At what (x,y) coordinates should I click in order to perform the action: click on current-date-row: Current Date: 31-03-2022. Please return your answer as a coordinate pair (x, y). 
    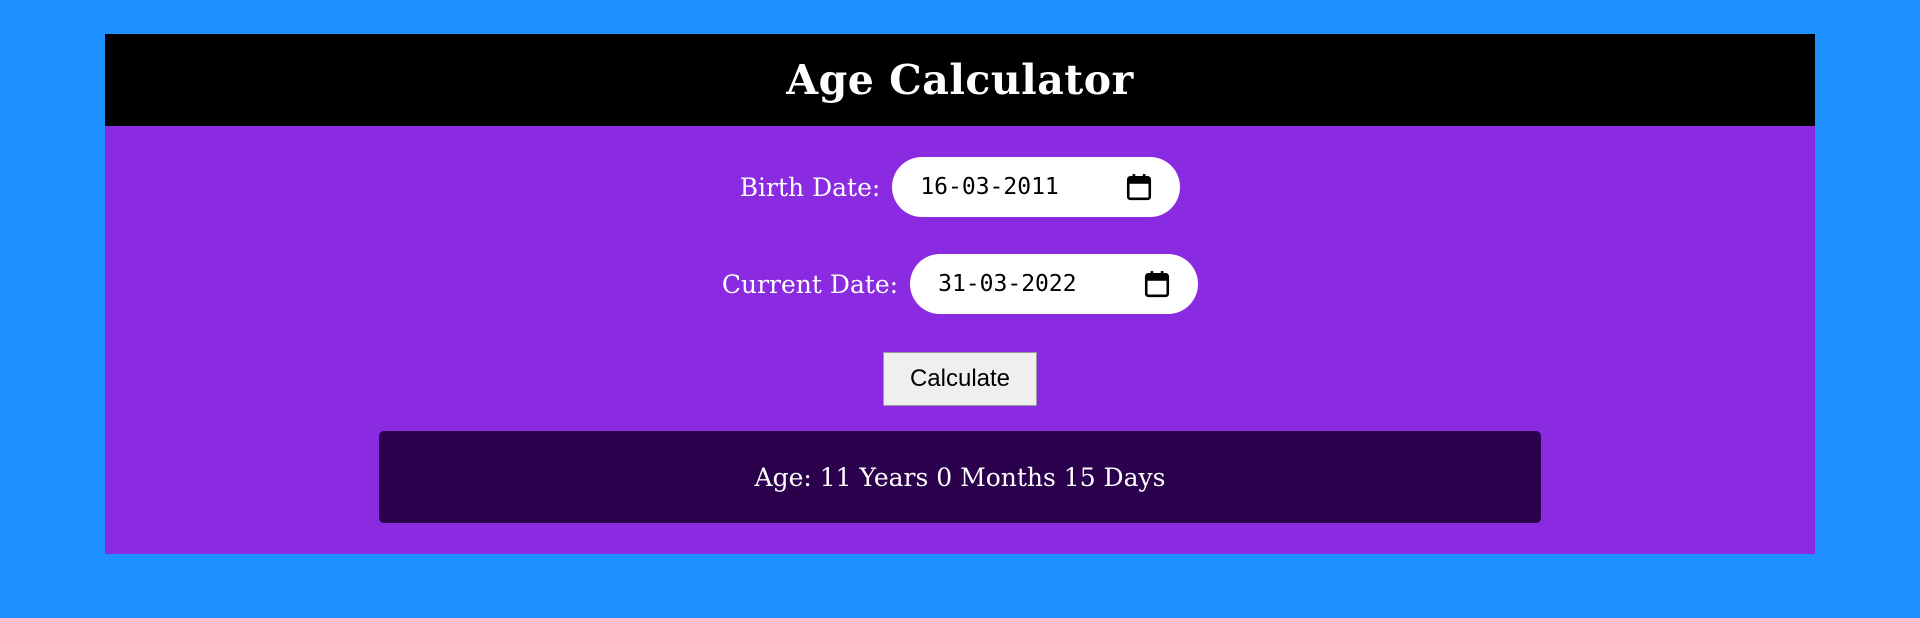
    Looking at the image, I should click on (960, 284).